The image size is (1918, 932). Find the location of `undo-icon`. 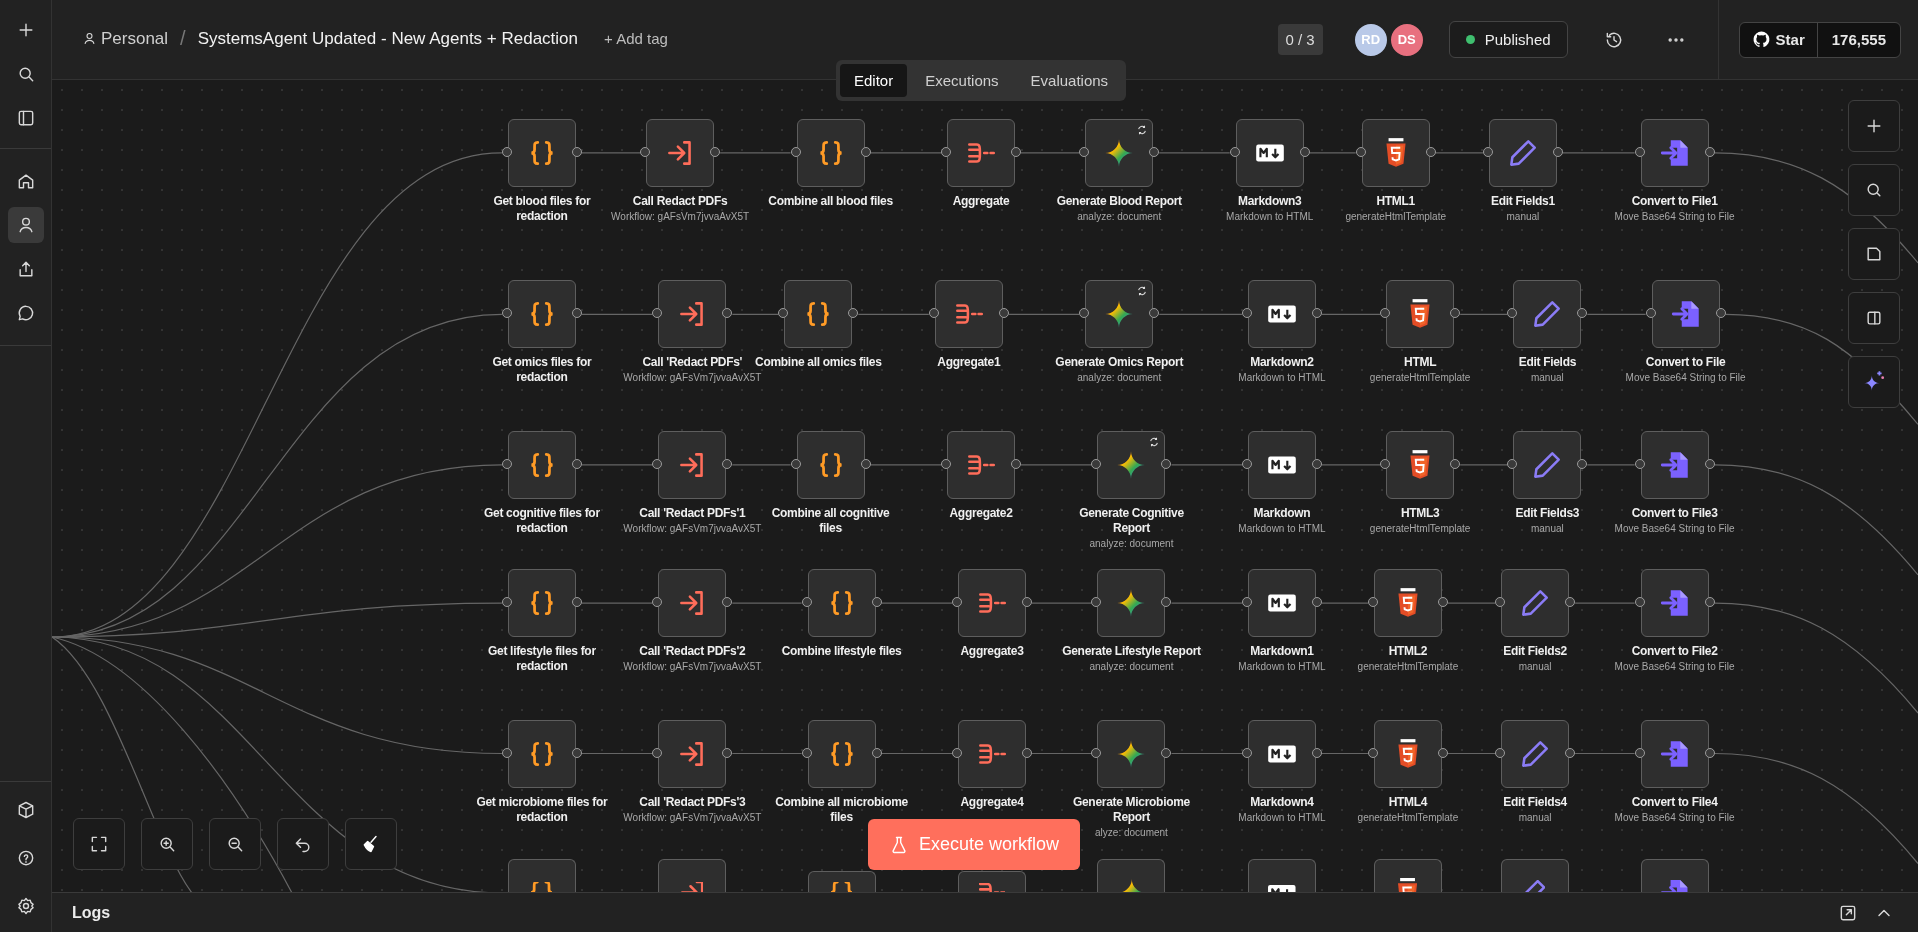

undo-icon is located at coordinates (303, 844).